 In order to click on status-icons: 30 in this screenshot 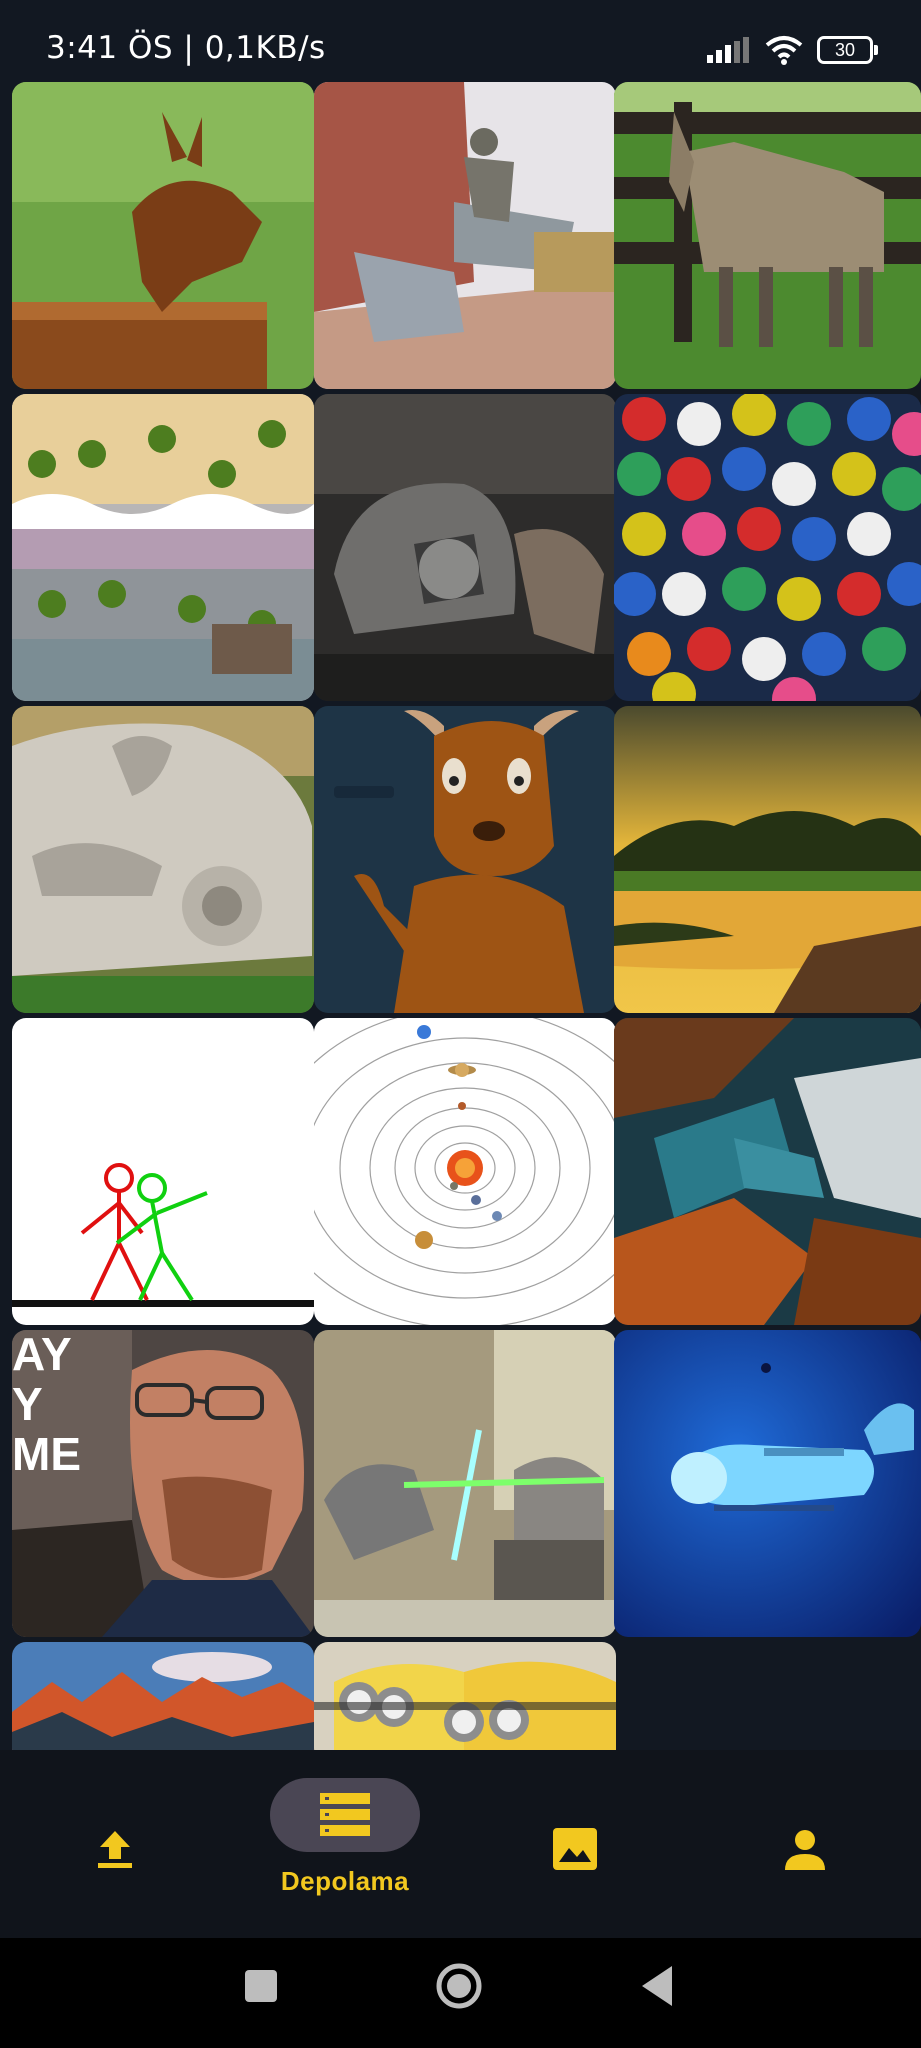, I will do `click(792, 50)`.